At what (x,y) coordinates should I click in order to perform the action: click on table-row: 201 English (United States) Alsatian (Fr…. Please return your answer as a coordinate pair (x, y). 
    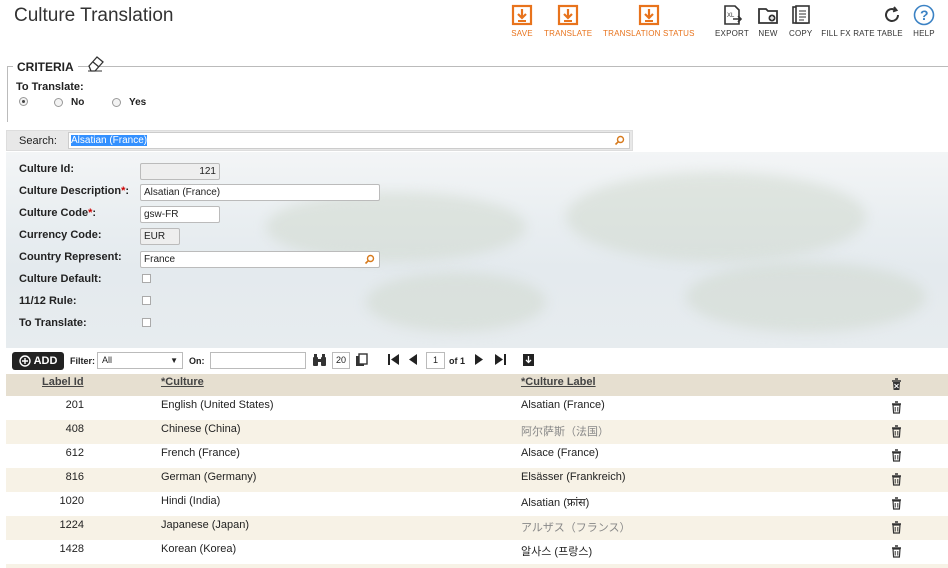
    Looking at the image, I should click on (477, 408).